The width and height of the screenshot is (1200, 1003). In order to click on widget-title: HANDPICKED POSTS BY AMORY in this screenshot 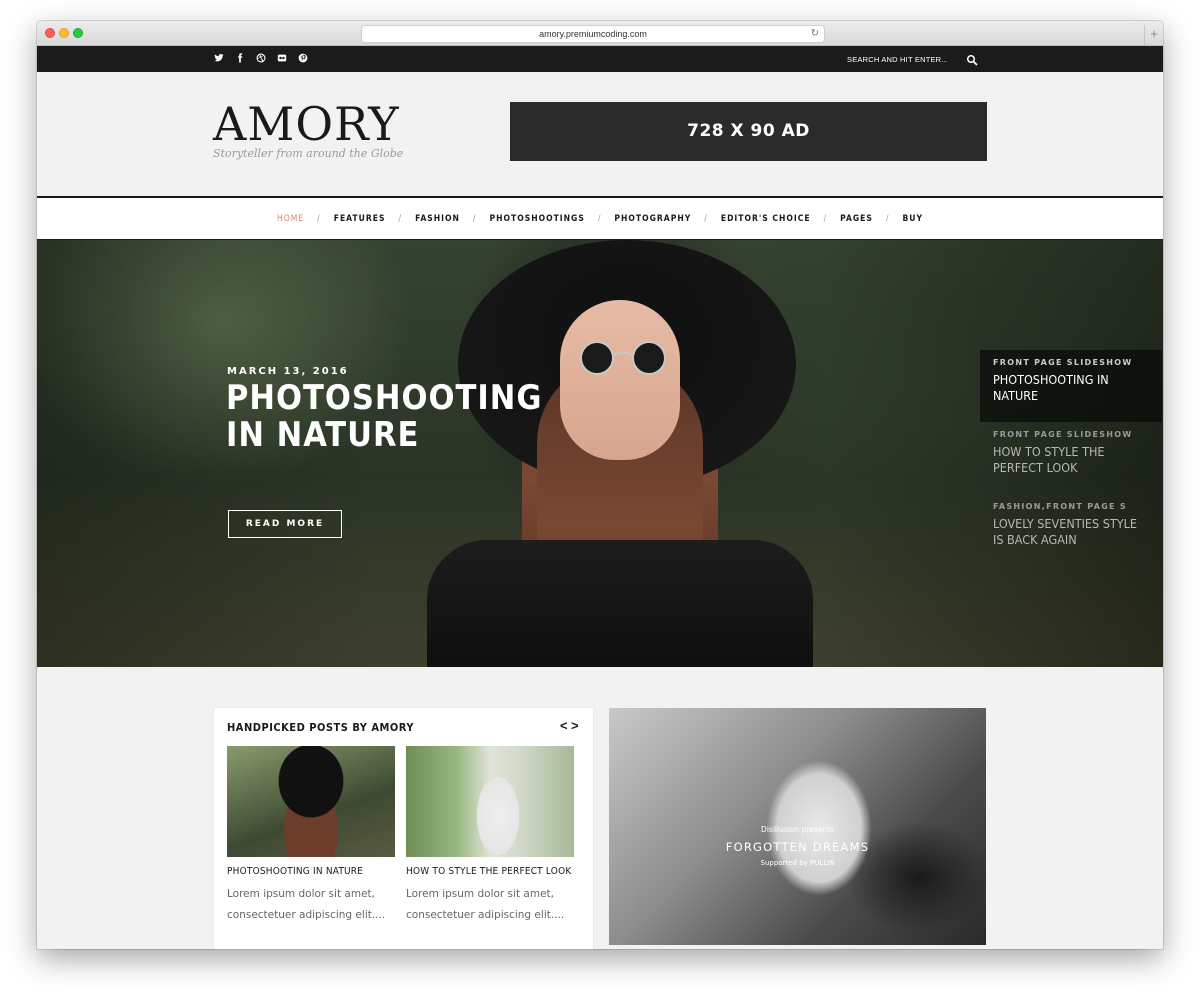, I will do `click(320, 727)`.